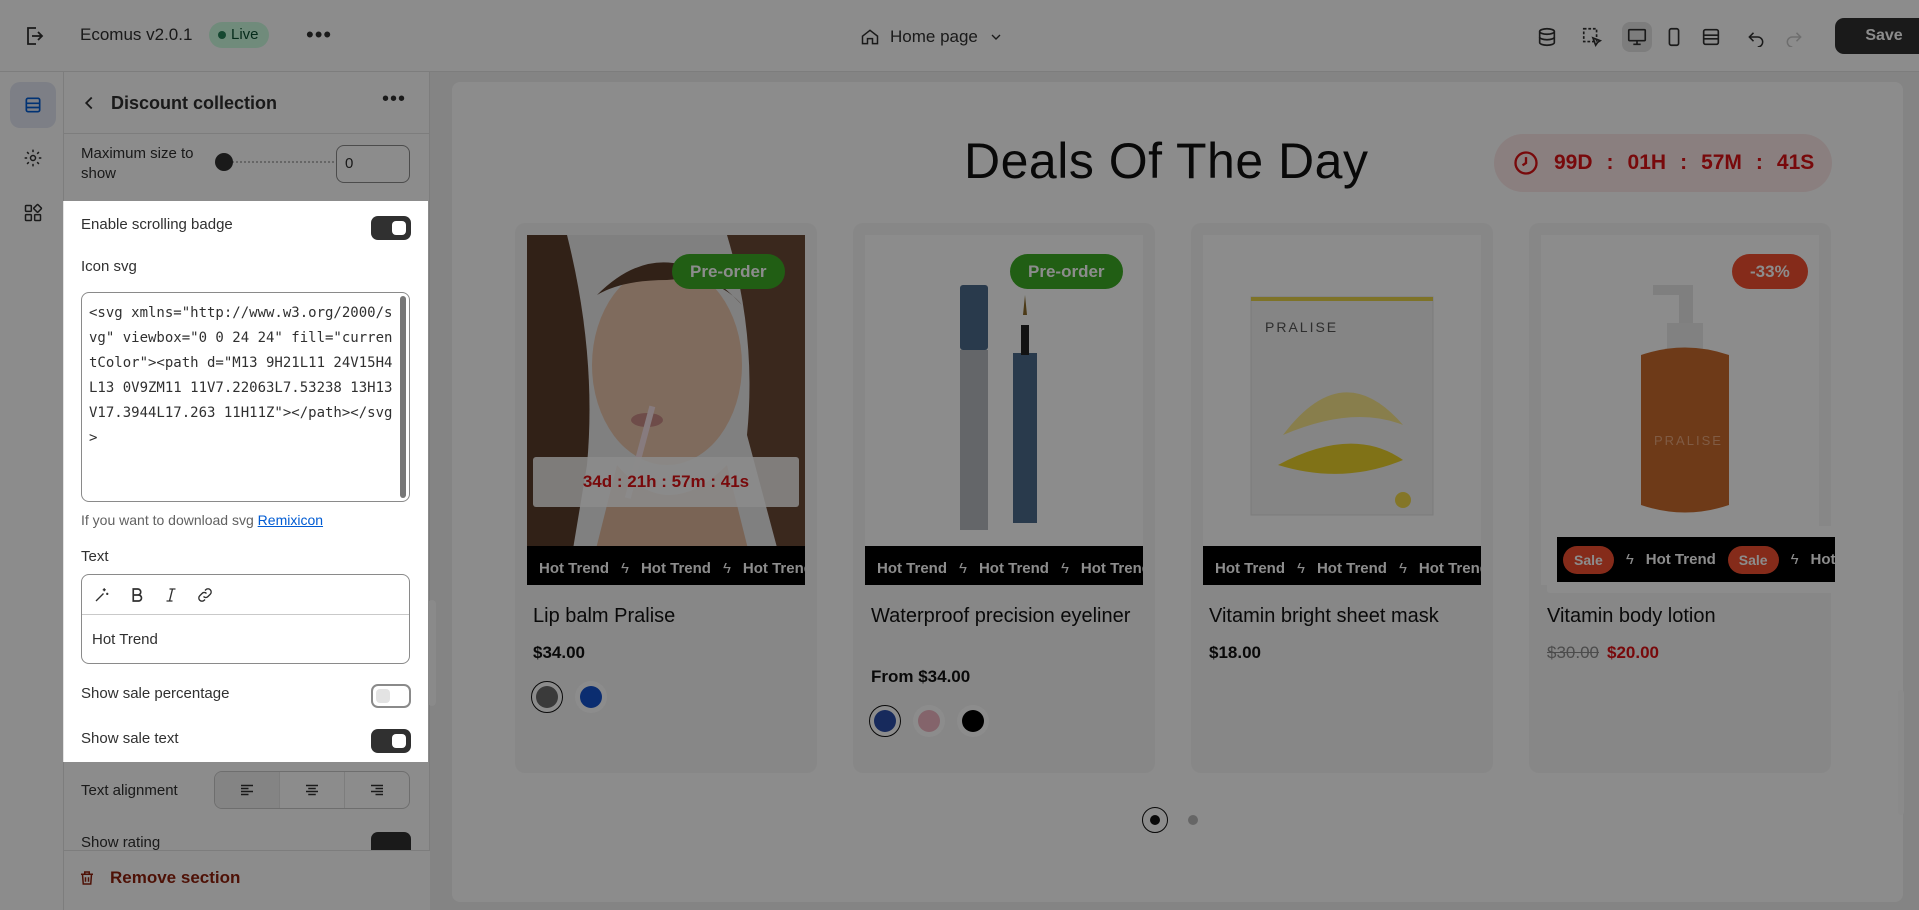 This screenshot has height=910, width=1919. I want to click on apps-icon, so click(33, 213).